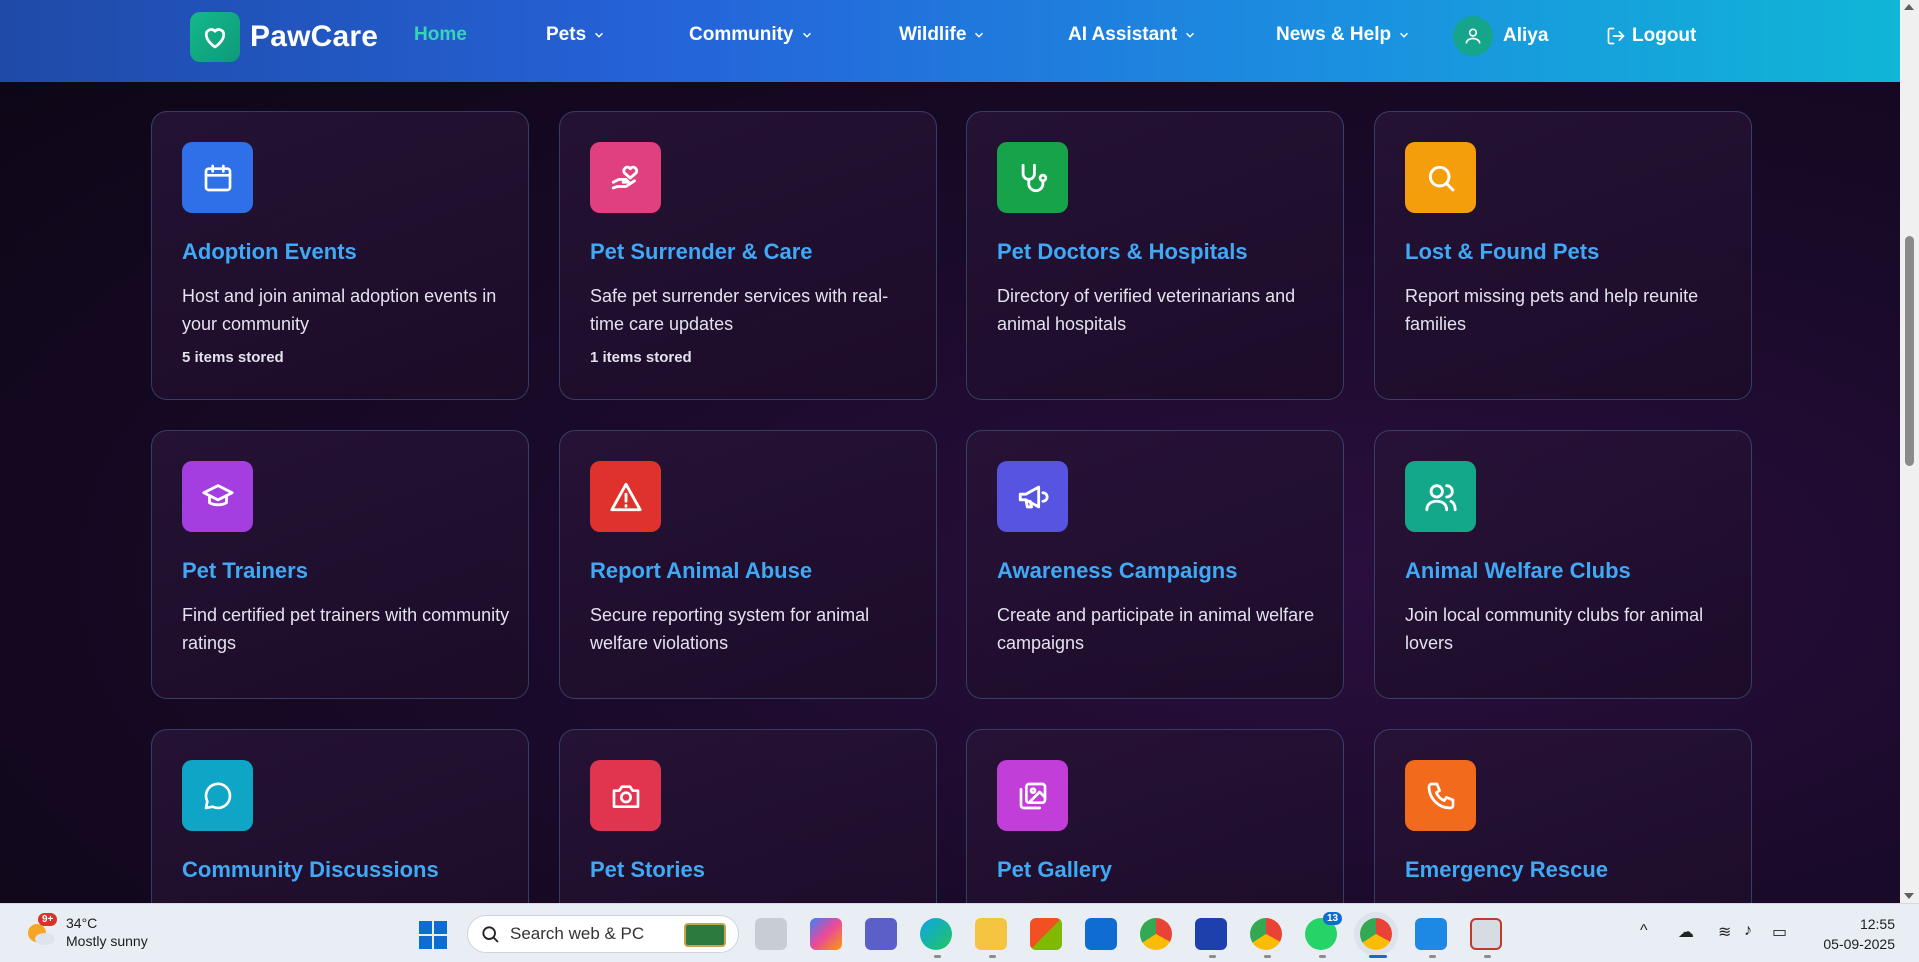  I want to click on user-name: Aliya, so click(1526, 35).